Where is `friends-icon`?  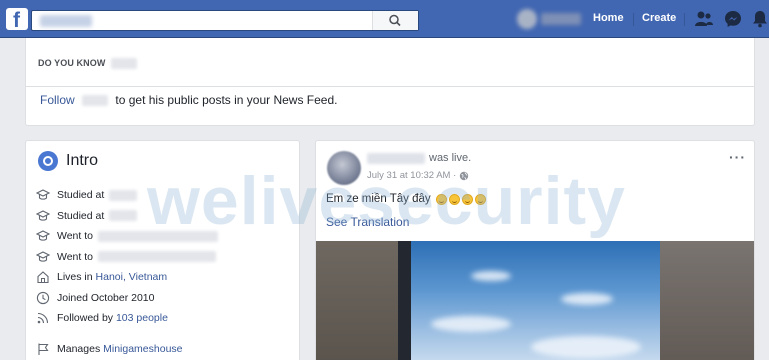 friends-icon is located at coordinates (704, 19).